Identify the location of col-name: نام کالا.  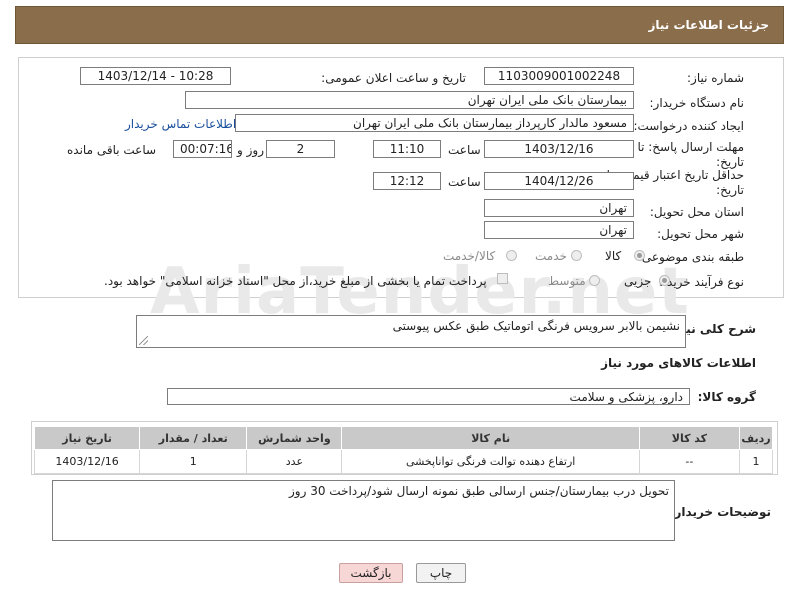
(490, 438).